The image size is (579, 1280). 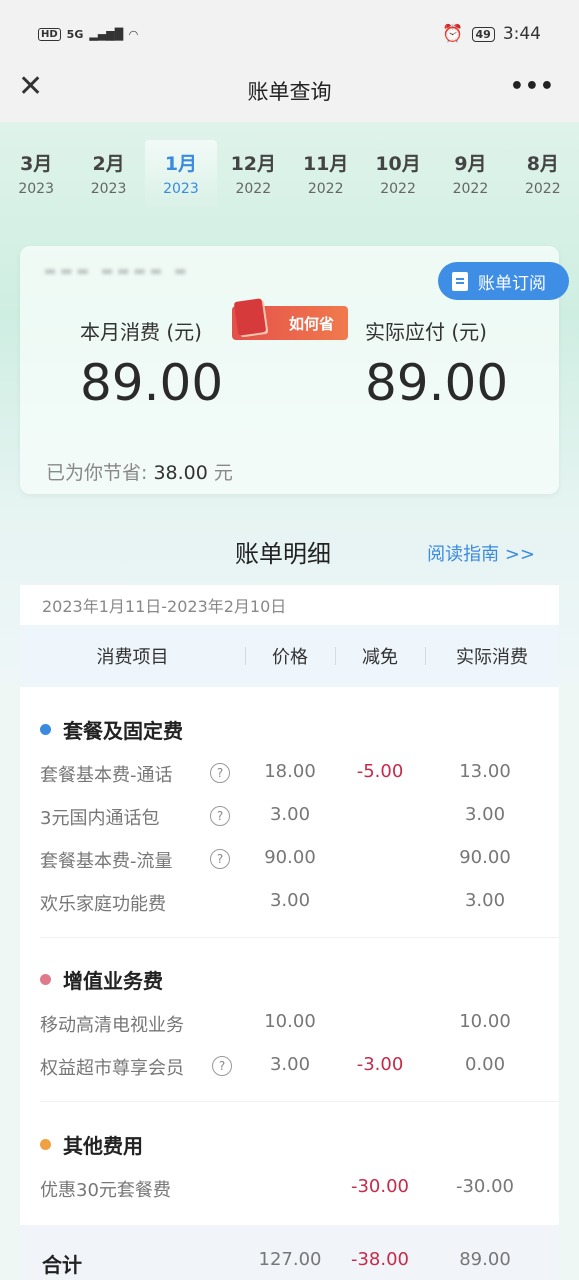 I want to click on group-title: 套餐及固定费, so click(x=111, y=729).